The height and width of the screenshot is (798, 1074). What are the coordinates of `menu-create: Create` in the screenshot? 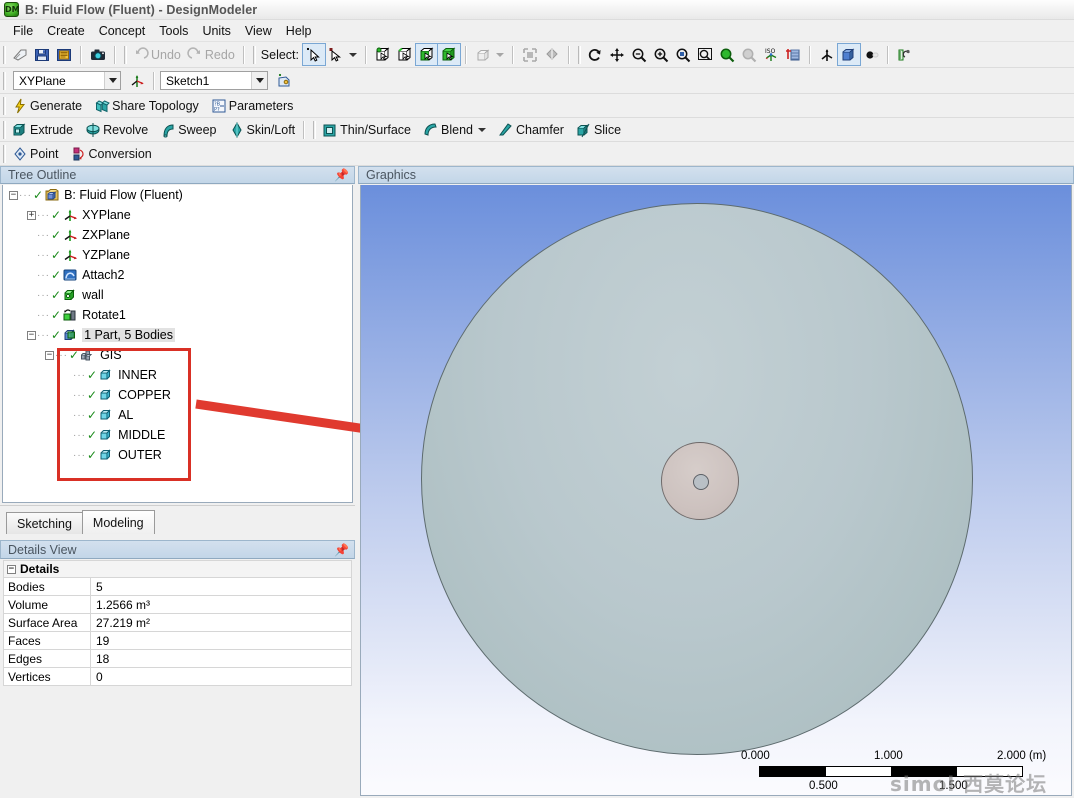 It's located at (66, 31).